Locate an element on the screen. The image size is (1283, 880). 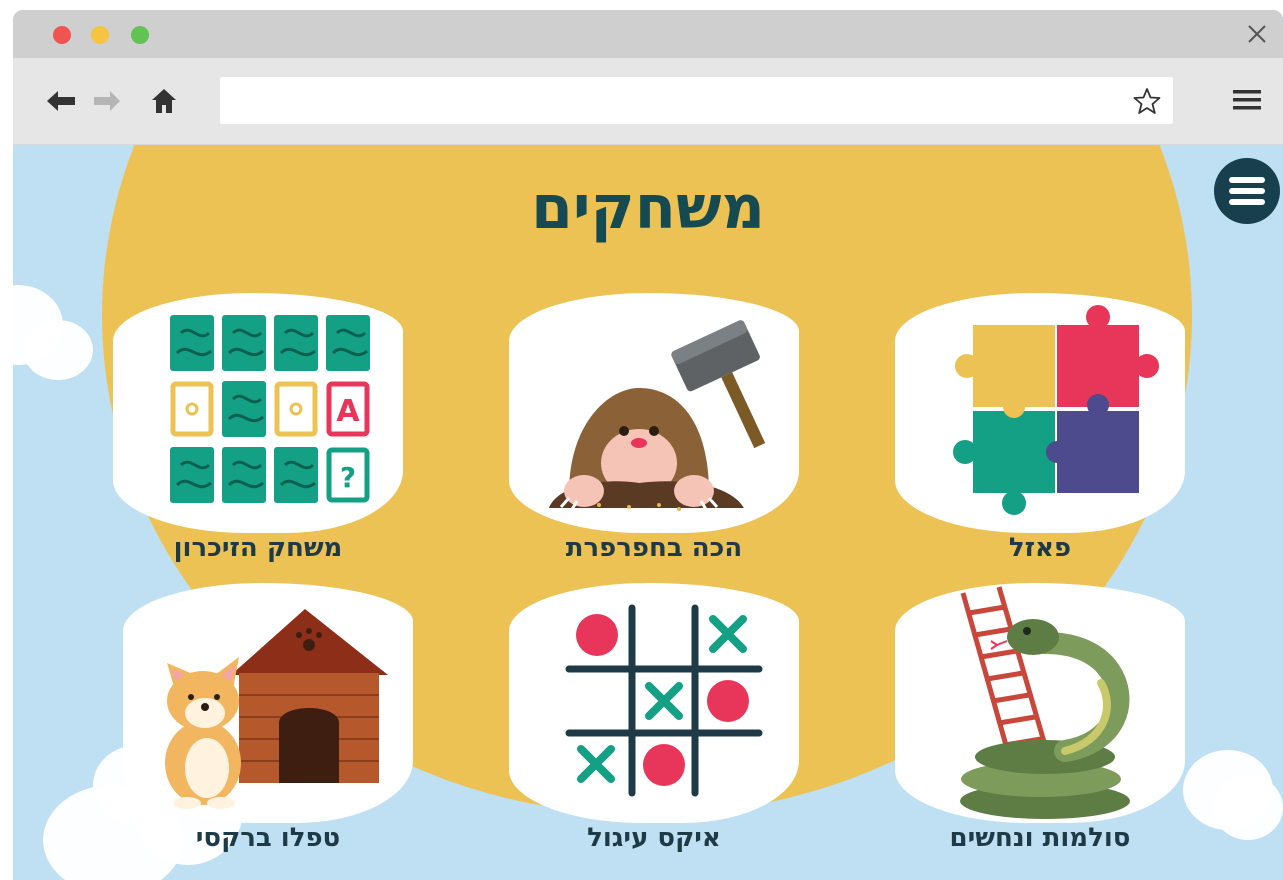
browser-menu-icon is located at coordinates (1247, 100).